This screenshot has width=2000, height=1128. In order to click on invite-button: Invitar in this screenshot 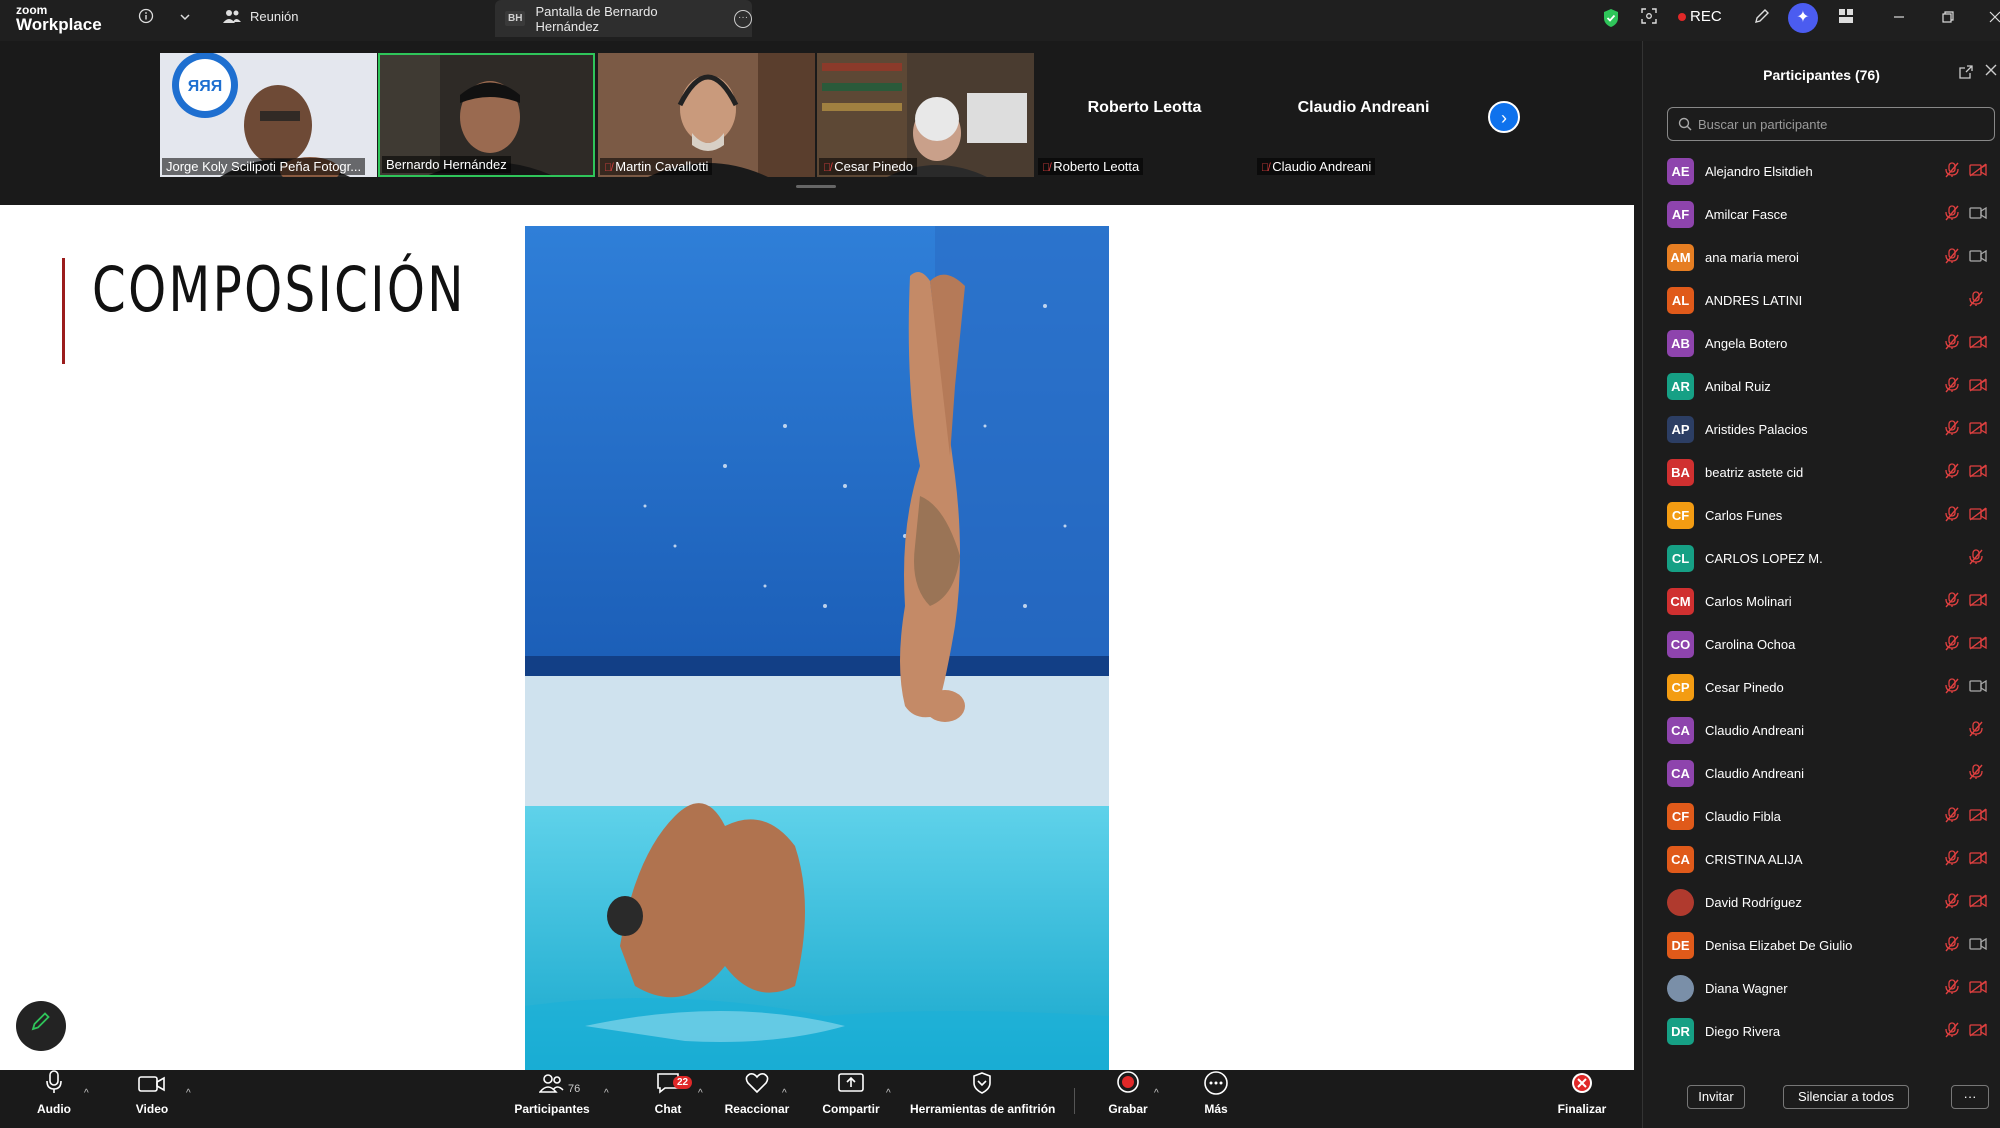, I will do `click(1716, 1097)`.